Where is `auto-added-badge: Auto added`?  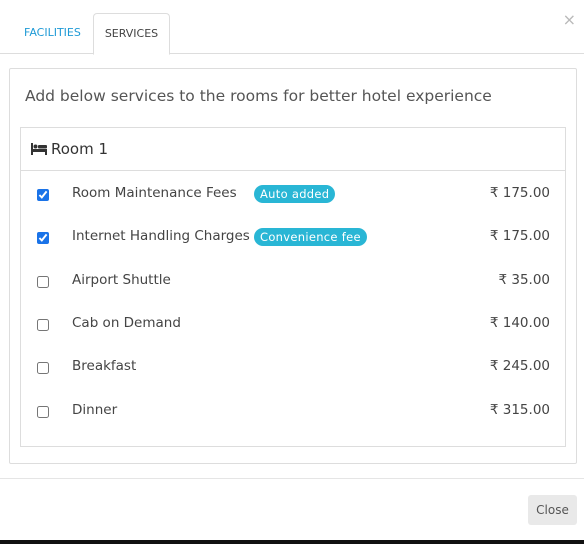 auto-added-badge: Auto added is located at coordinates (295, 194).